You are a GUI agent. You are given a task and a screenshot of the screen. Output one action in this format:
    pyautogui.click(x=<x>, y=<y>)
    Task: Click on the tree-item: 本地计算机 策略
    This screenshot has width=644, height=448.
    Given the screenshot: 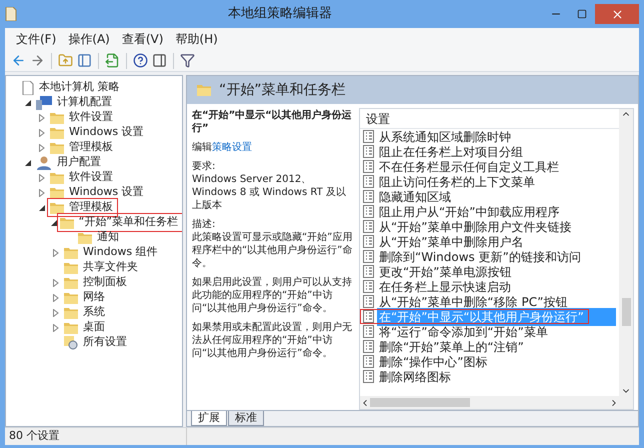 What is the action you would take?
    pyautogui.click(x=79, y=87)
    